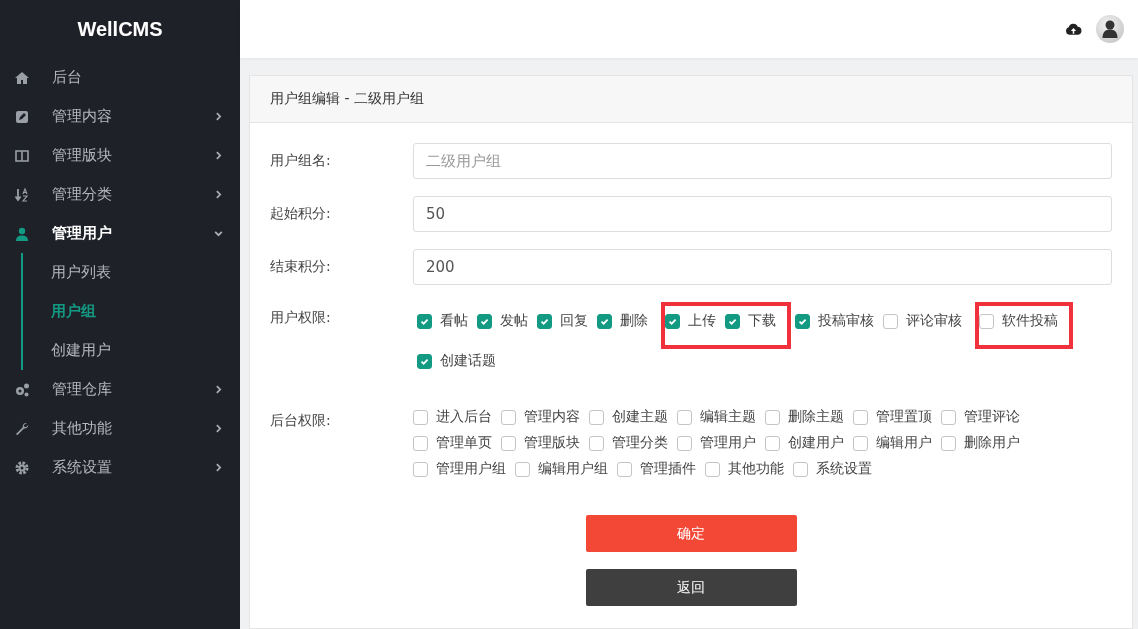 Image resolution: width=1138 pixels, height=629 pixels. I want to click on field-label: 用户组名:, so click(301, 161).